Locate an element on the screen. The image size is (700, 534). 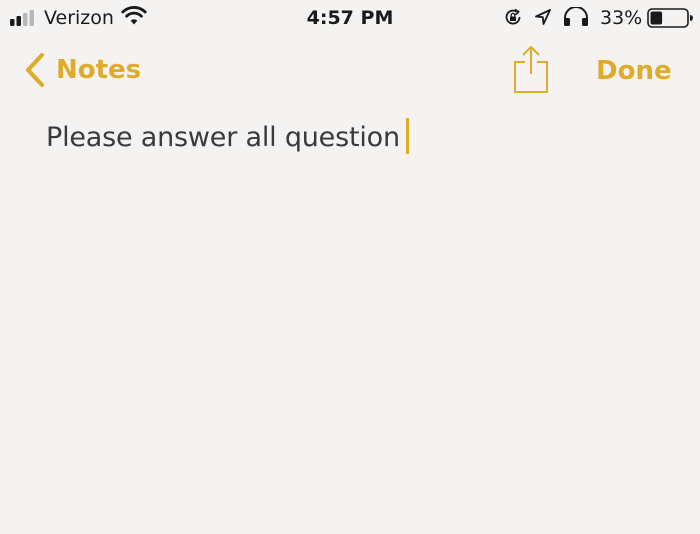
status-bar: Verizon 4:57 PM 33% is located at coordinates (350, 18).